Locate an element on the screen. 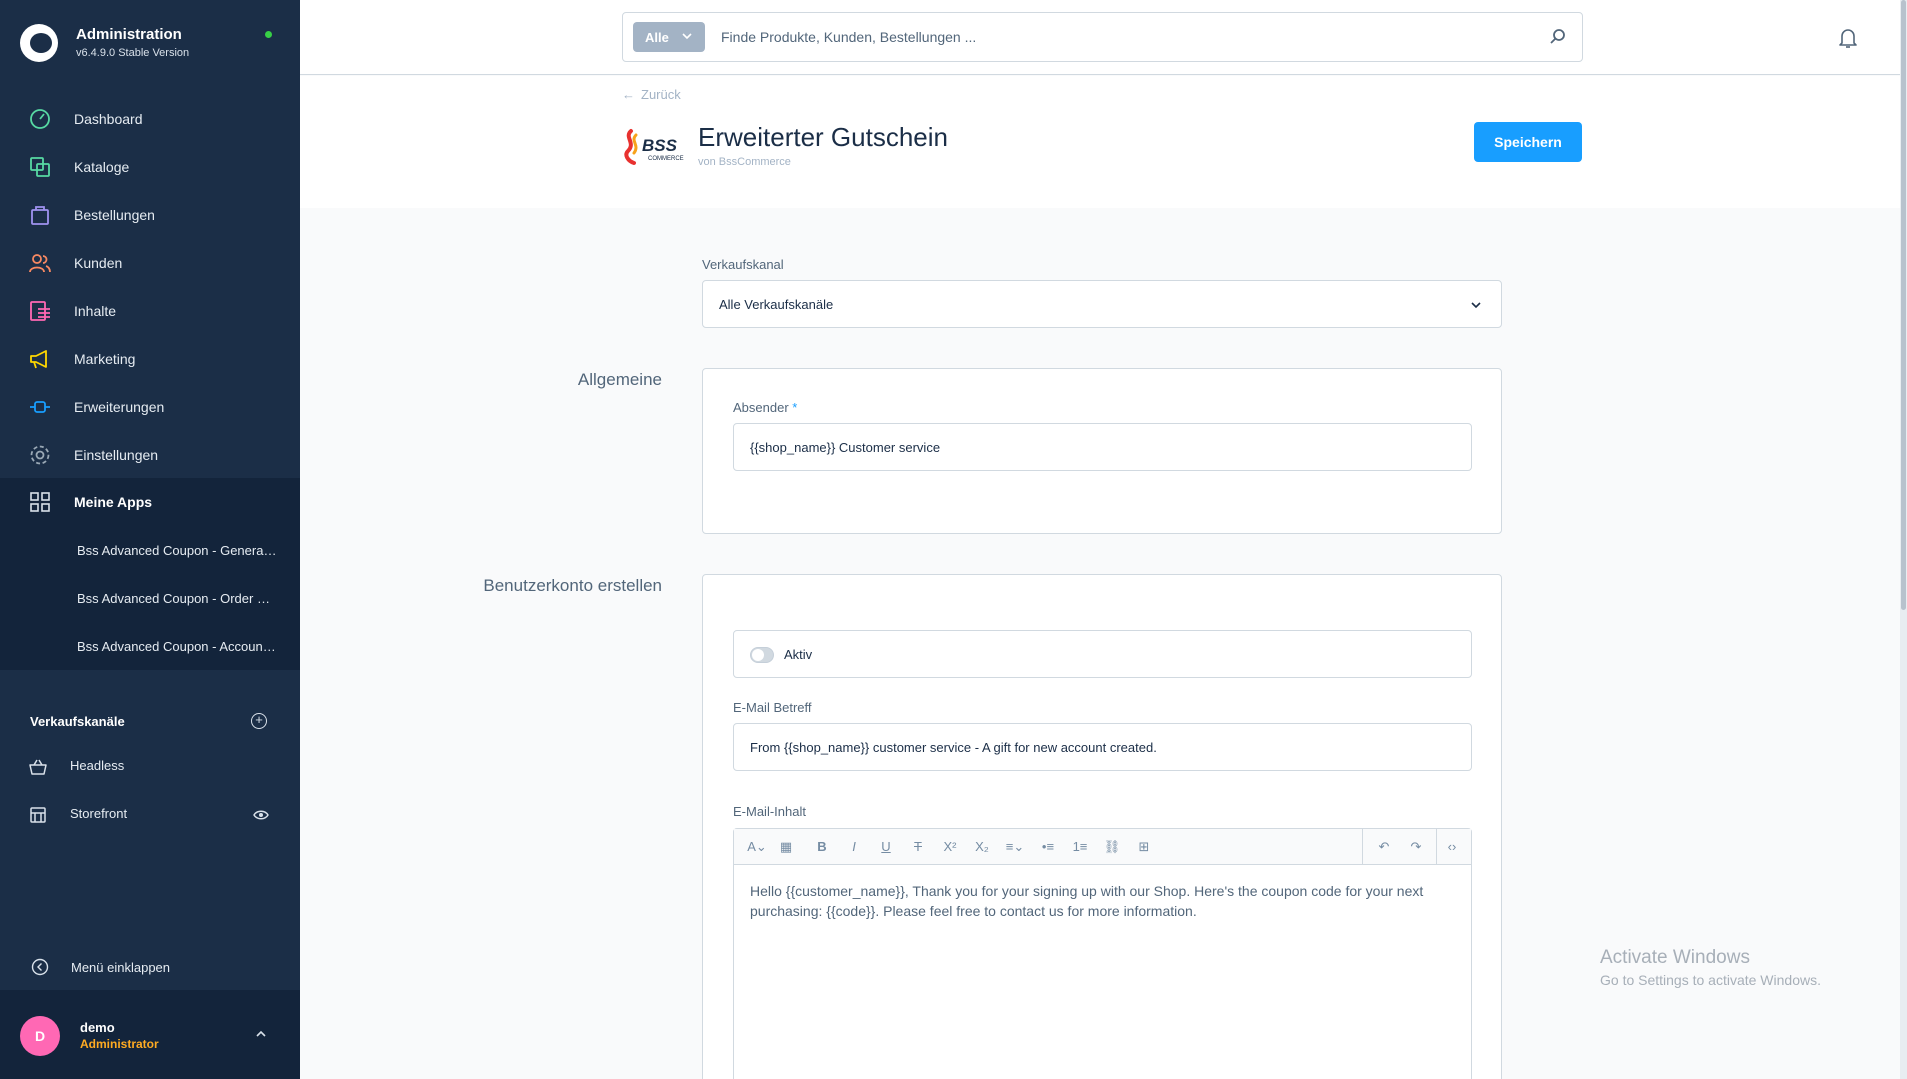 The image size is (1907, 1079). underline-icon: U is located at coordinates (886, 847).